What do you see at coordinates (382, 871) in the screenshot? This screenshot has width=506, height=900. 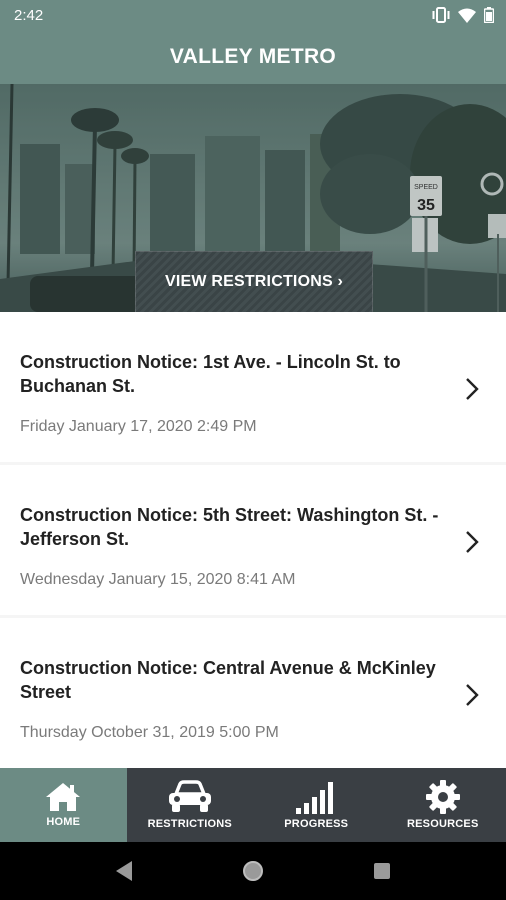 I see `recents-icon` at bounding box center [382, 871].